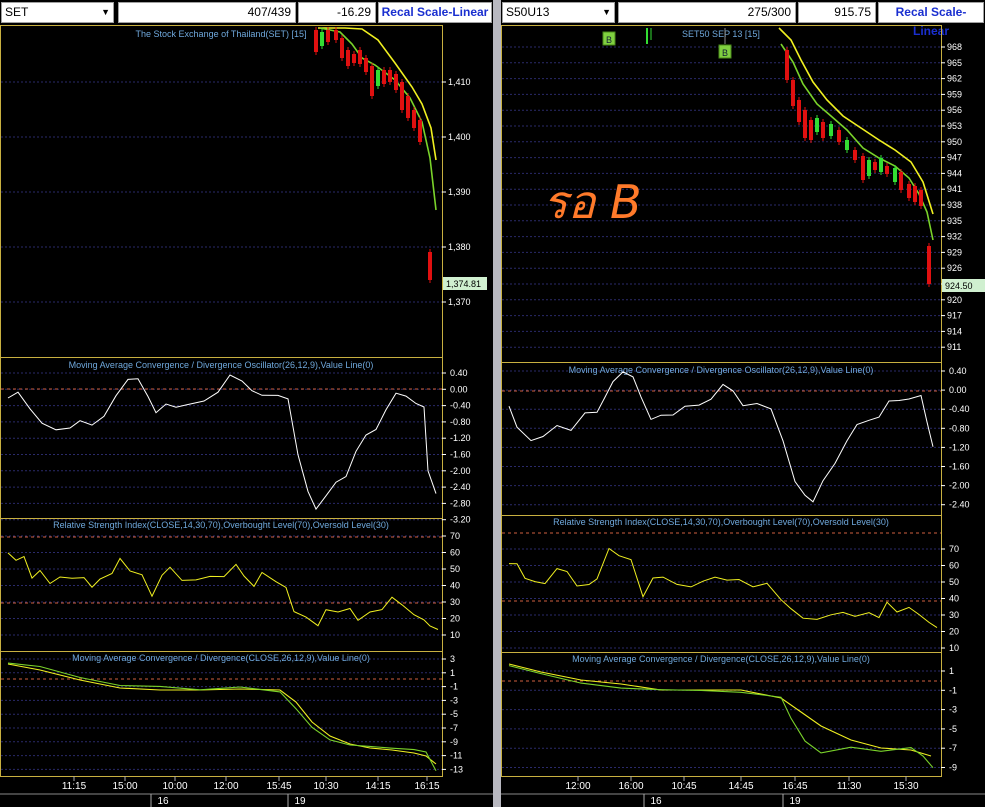 Image resolution: width=985 pixels, height=807 pixels. Describe the element at coordinates (959, 286) in the screenshot. I see `last-price-label: 924.50` at that location.